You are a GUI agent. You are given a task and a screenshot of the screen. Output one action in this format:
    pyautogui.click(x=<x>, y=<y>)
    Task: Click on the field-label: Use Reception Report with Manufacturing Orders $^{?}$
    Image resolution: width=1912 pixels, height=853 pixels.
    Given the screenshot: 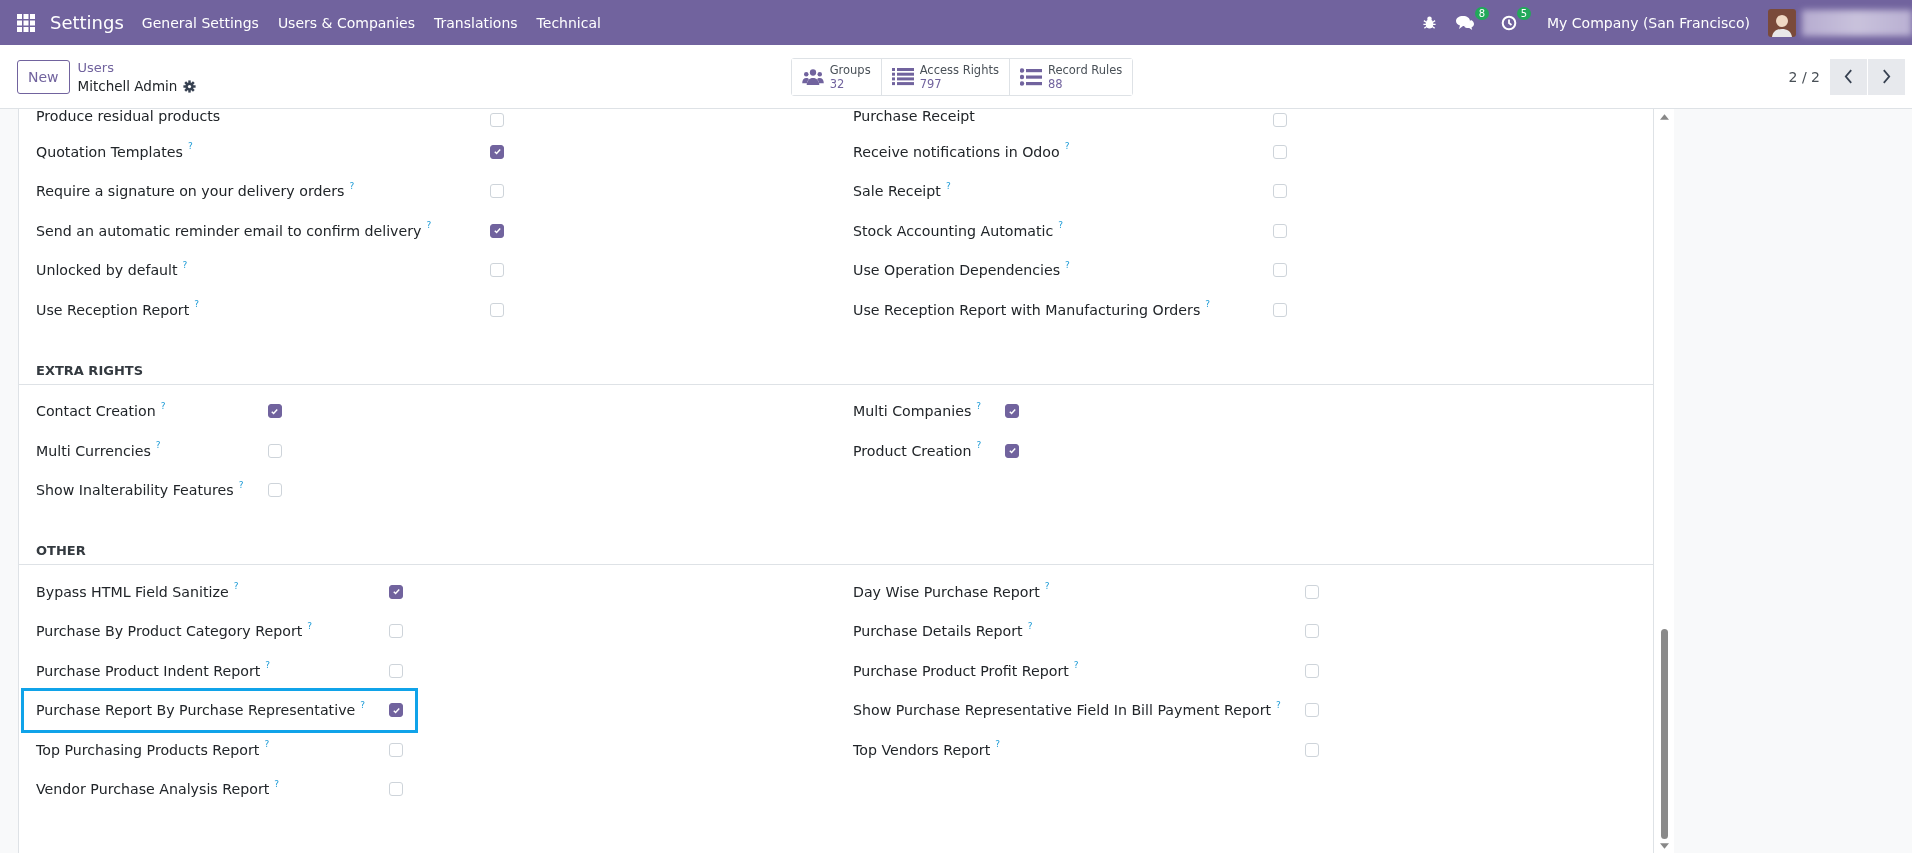 What is the action you would take?
    pyautogui.click(x=1032, y=309)
    